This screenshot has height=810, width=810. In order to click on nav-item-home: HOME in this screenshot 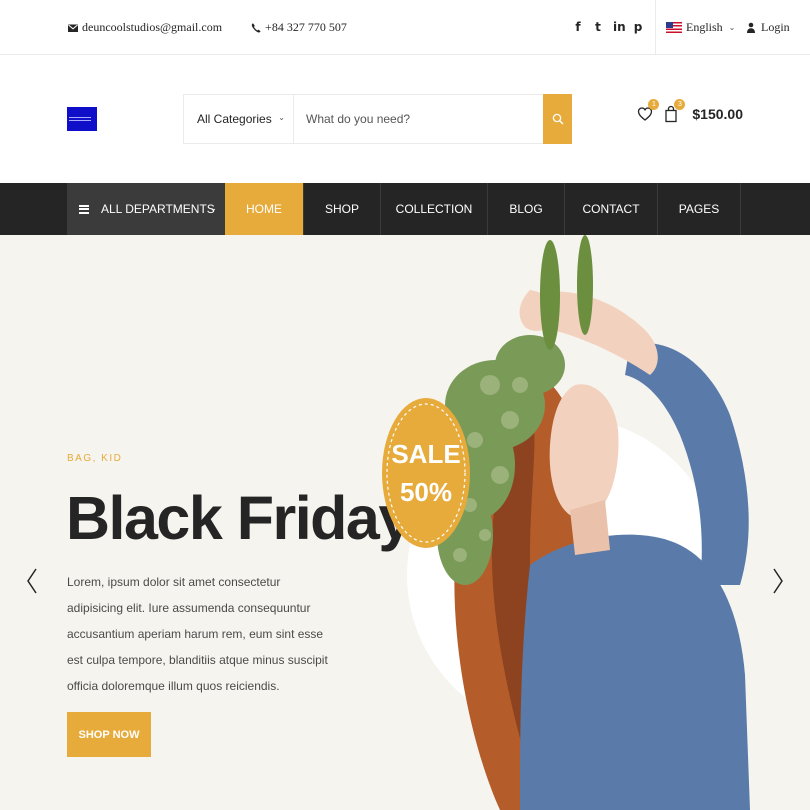, I will do `click(264, 209)`.